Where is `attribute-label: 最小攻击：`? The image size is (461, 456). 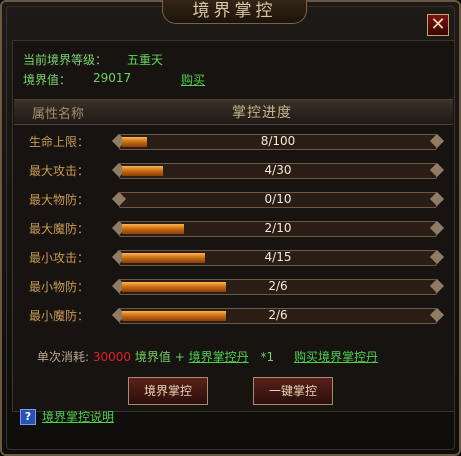
attribute-label: 最小攻击： is located at coordinates (59, 258).